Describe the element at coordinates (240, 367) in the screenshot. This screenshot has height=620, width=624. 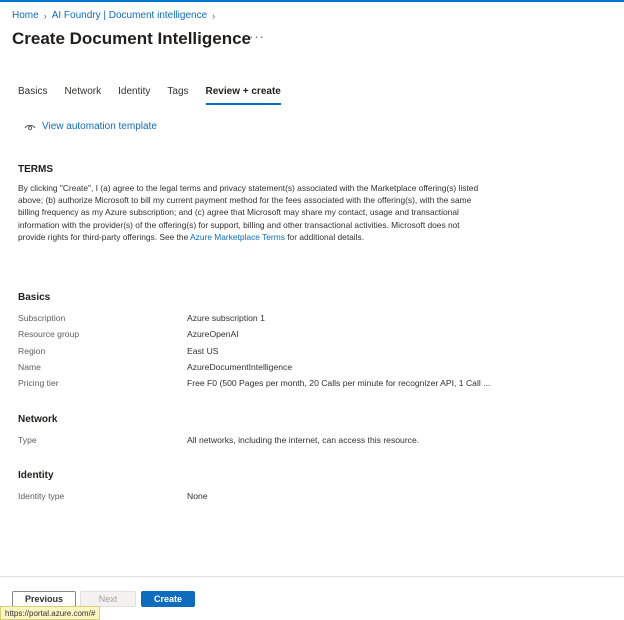
I see `name-value: AzureDocumentIntelligence` at that location.